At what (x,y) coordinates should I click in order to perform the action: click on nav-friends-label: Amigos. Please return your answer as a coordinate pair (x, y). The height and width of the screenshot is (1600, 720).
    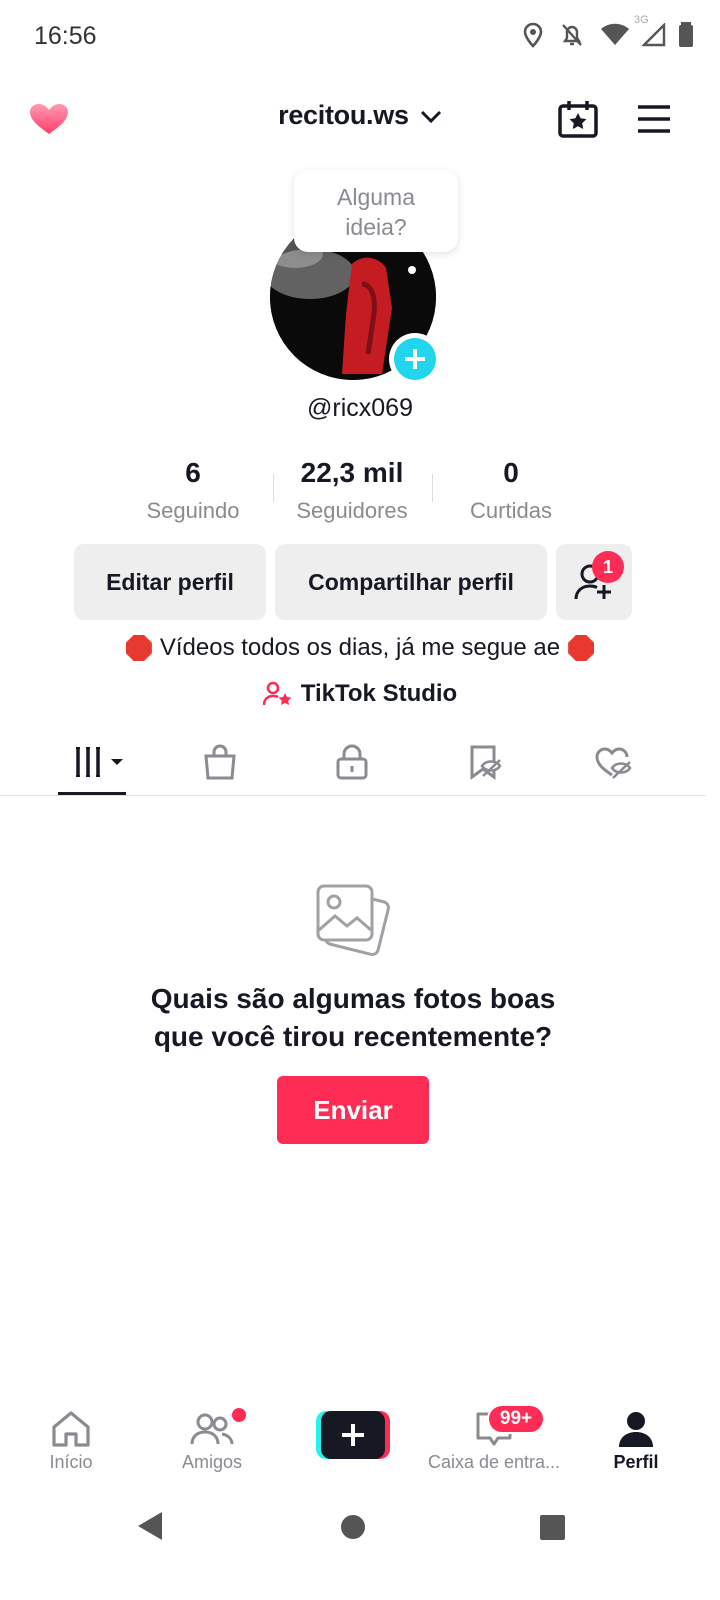
    Looking at the image, I should click on (212, 1462).